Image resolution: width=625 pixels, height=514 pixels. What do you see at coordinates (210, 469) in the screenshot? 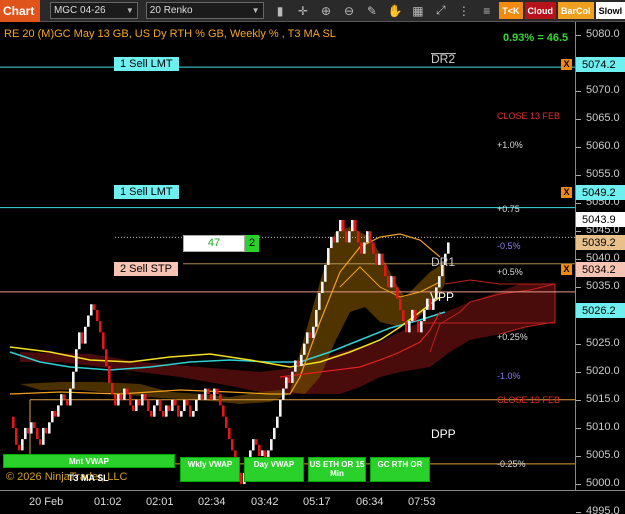
I see `wkly-vwap-button: Wkly VWAP` at bounding box center [210, 469].